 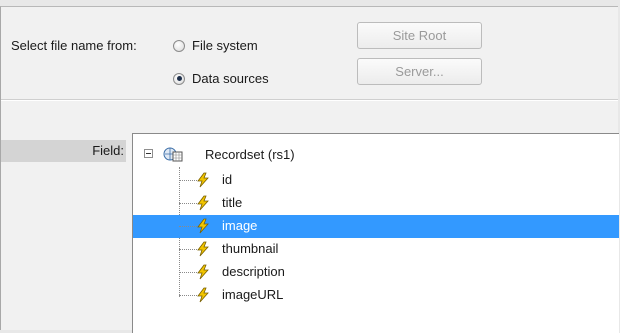 What do you see at coordinates (232, 202) in the screenshot?
I see `tree-item-label: title` at bounding box center [232, 202].